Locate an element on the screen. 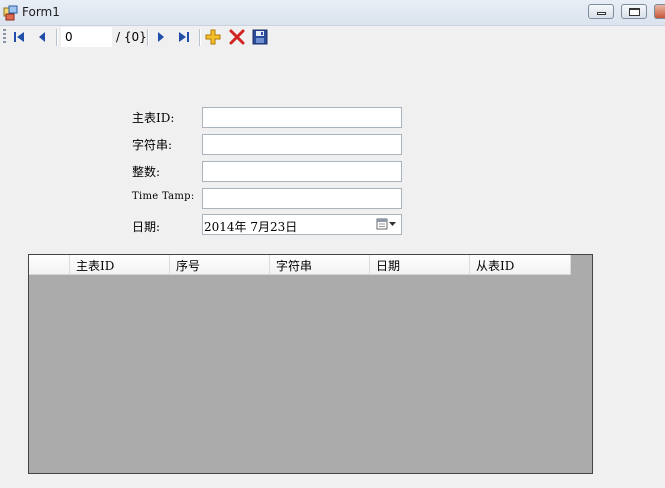  maximize-button is located at coordinates (634, 11).